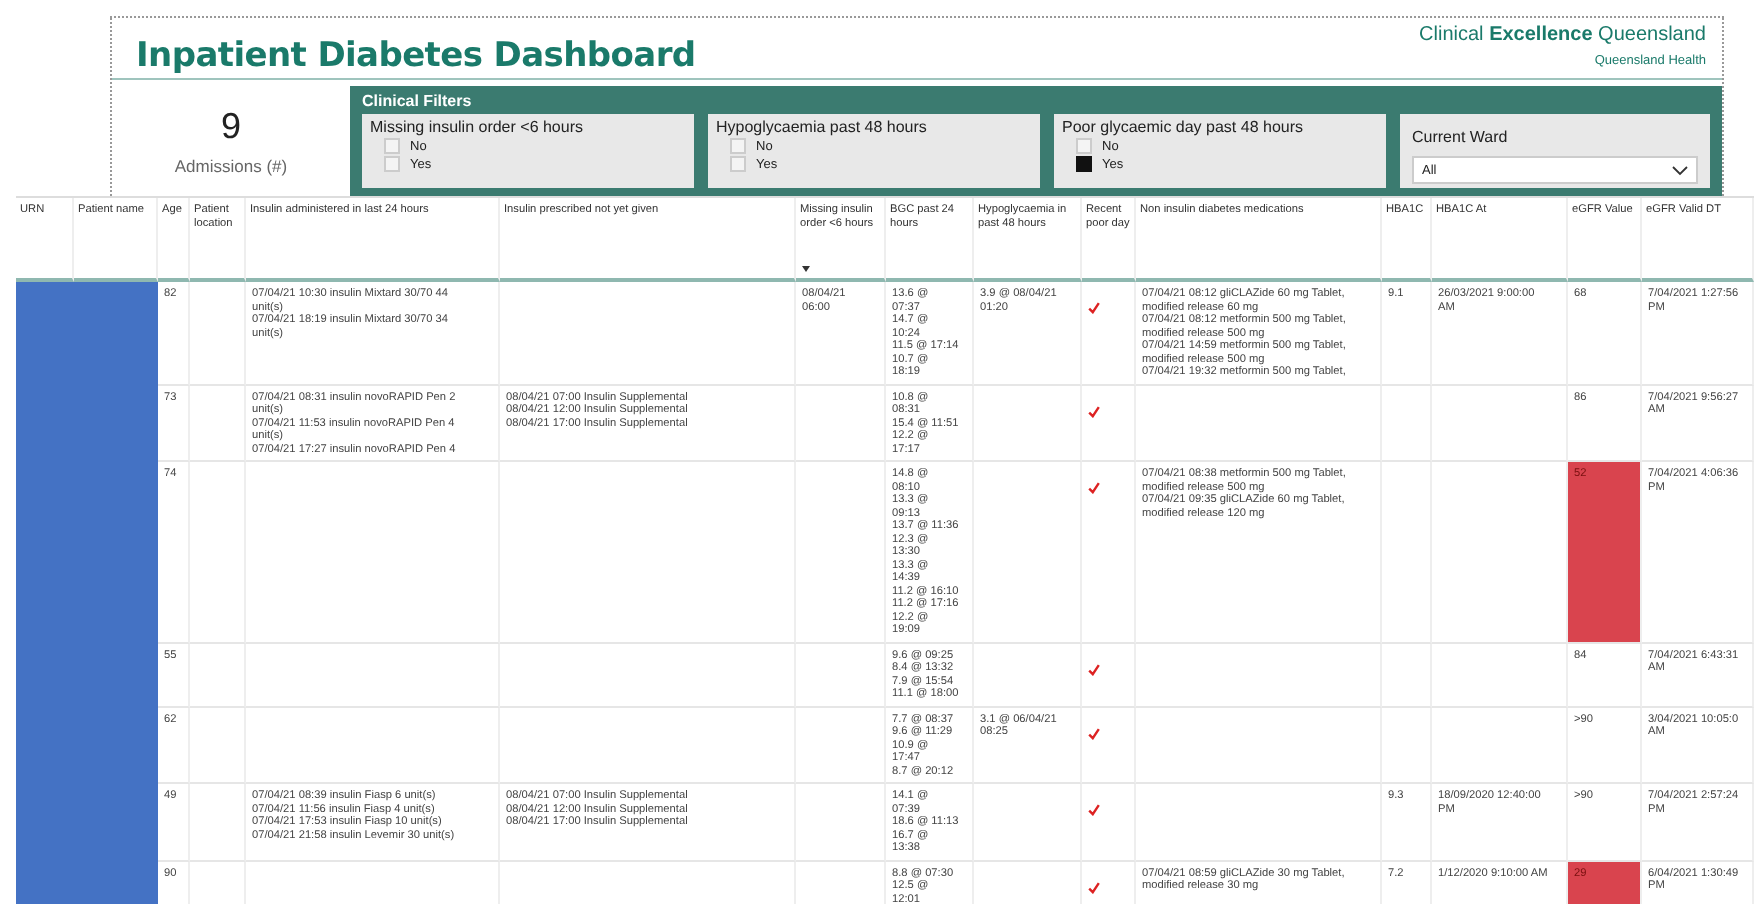 Image resolution: width=1754 pixels, height=904 pixels. I want to click on slicer-title: Missing insulin order <6 hours, so click(477, 127).